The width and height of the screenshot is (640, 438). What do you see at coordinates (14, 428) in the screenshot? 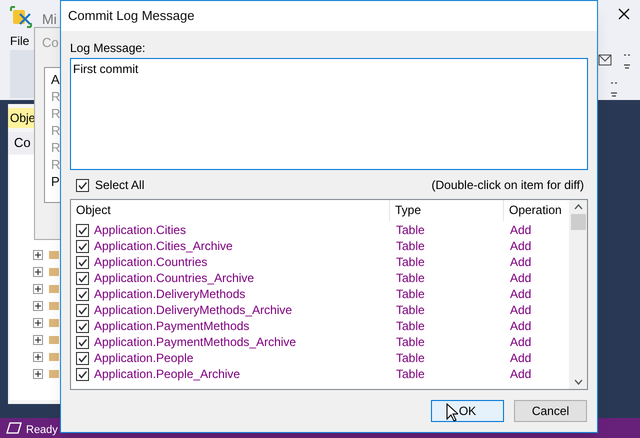
I see `status-icon` at bounding box center [14, 428].